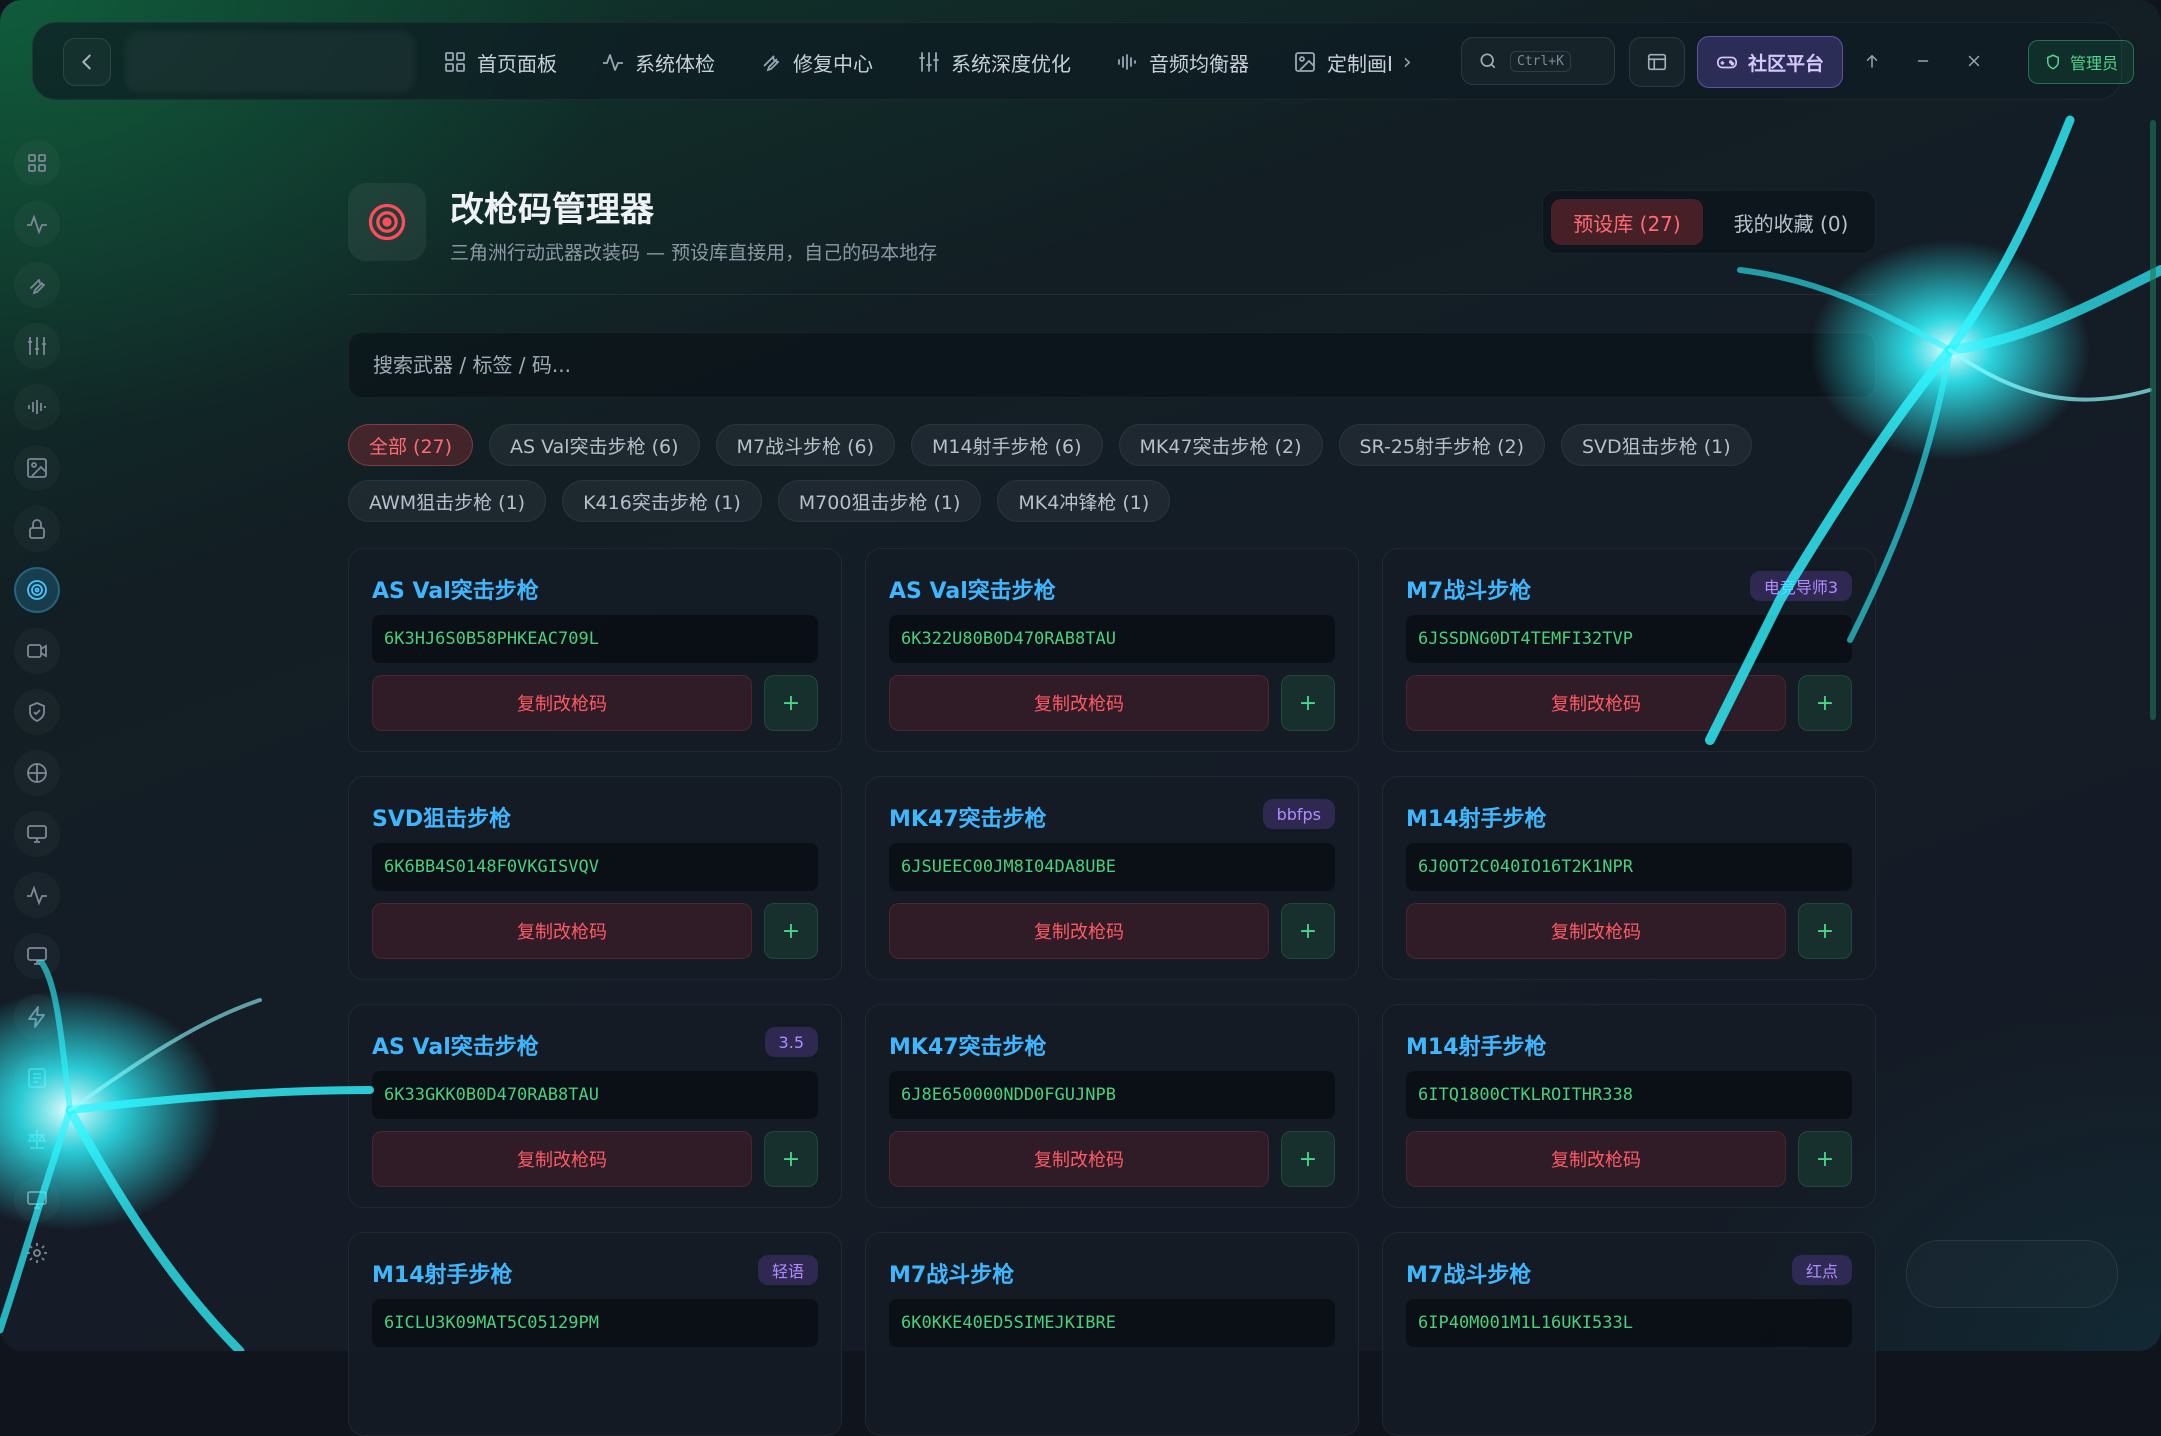 The height and width of the screenshot is (1436, 2161). Describe the element at coordinates (805, 445) in the screenshot. I see `filter-chip: M7战斗步枪 (6)` at that location.